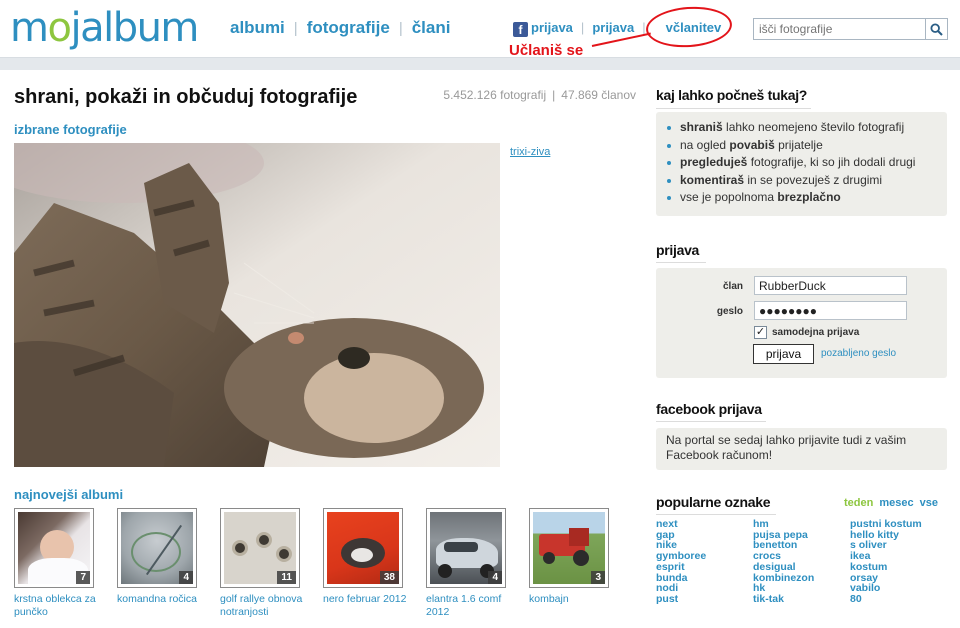 The image size is (960, 628). I want to click on album-thumbnail: 7, so click(54, 548).